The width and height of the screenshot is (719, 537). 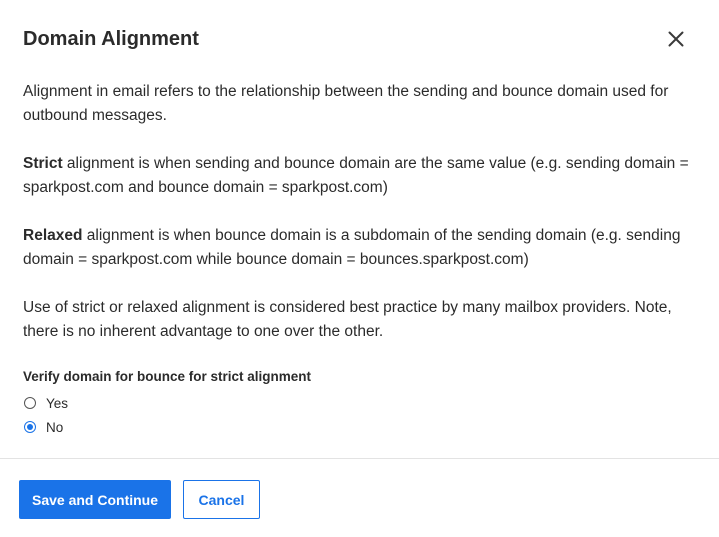 I want to click on radio-no-label: No, so click(x=54, y=427).